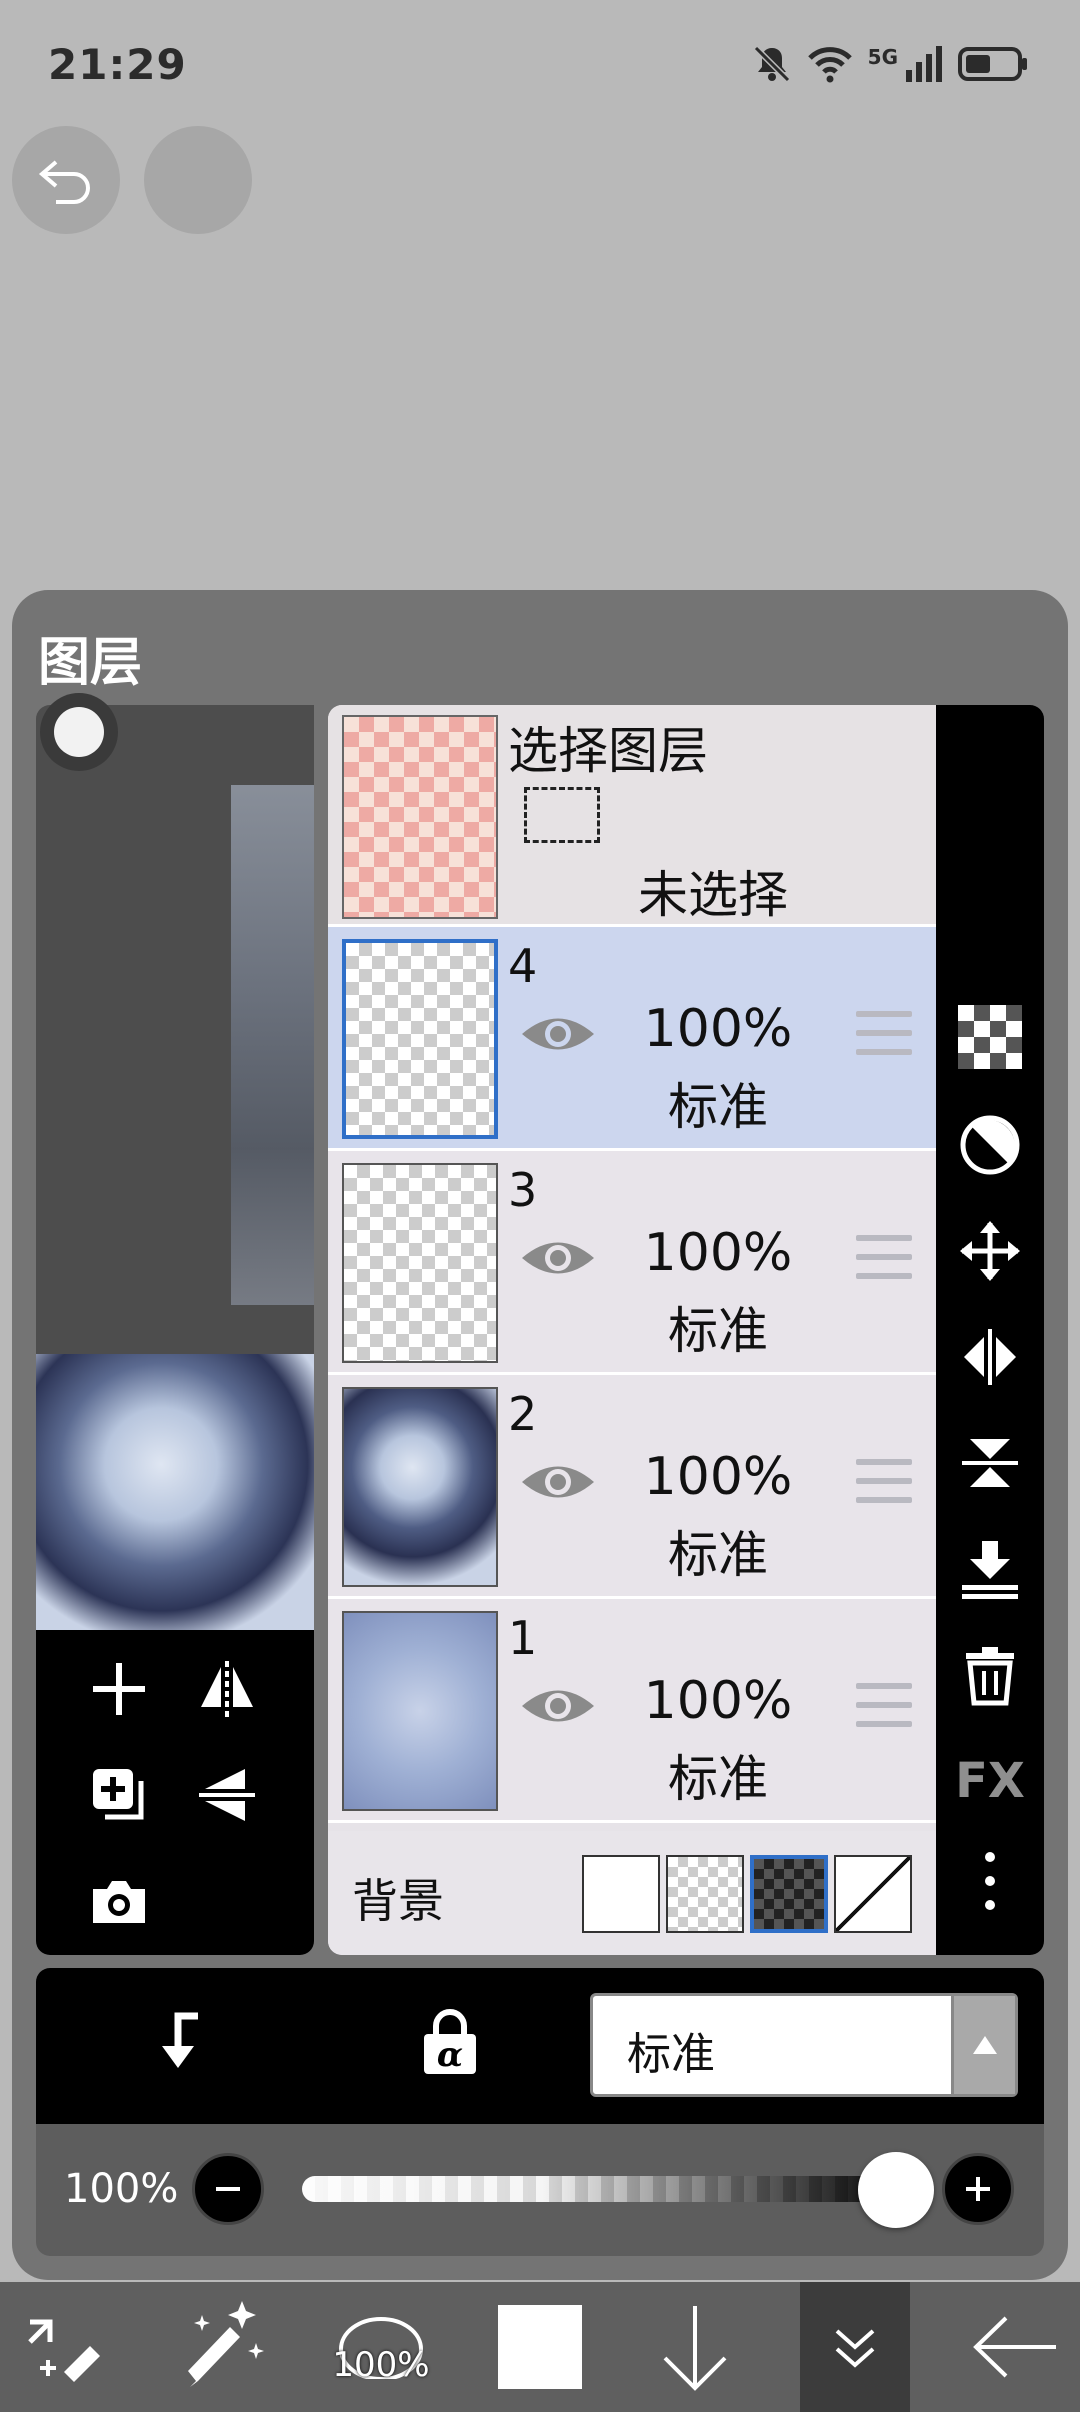 The height and width of the screenshot is (2412, 1080). I want to click on back-button, so click(1015, 2347).